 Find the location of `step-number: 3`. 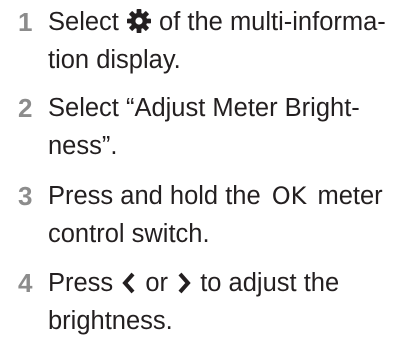

step-number: 3 is located at coordinates (25, 196).